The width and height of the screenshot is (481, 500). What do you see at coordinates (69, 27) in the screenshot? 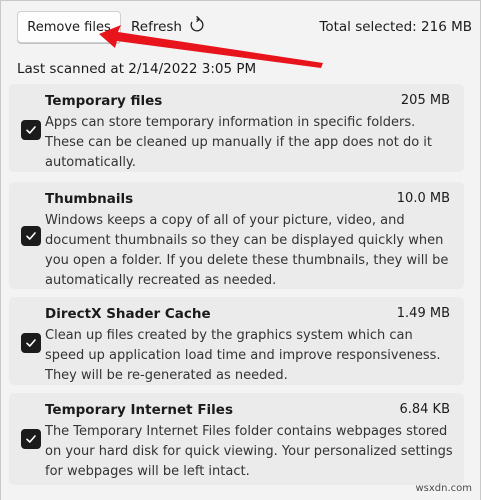
I see `remove-files-button: Remove files` at bounding box center [69, 27].